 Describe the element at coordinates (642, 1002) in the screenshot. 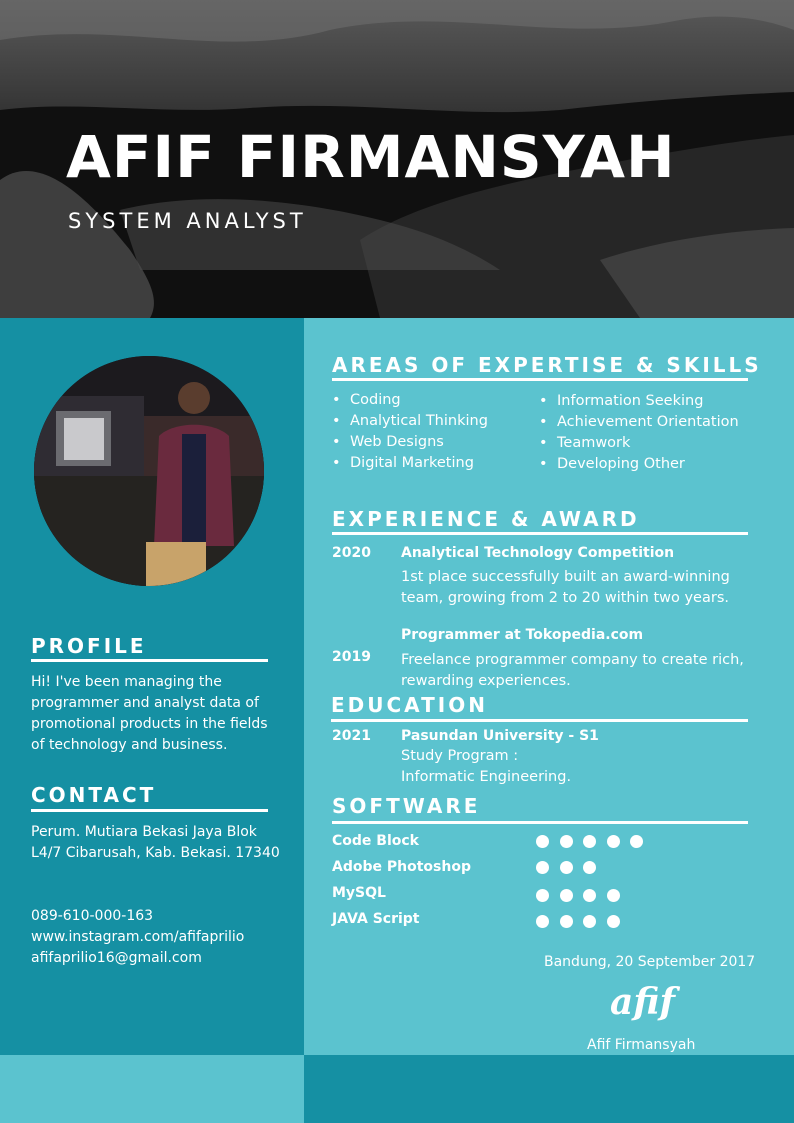

I see `signature: afif` at that location.